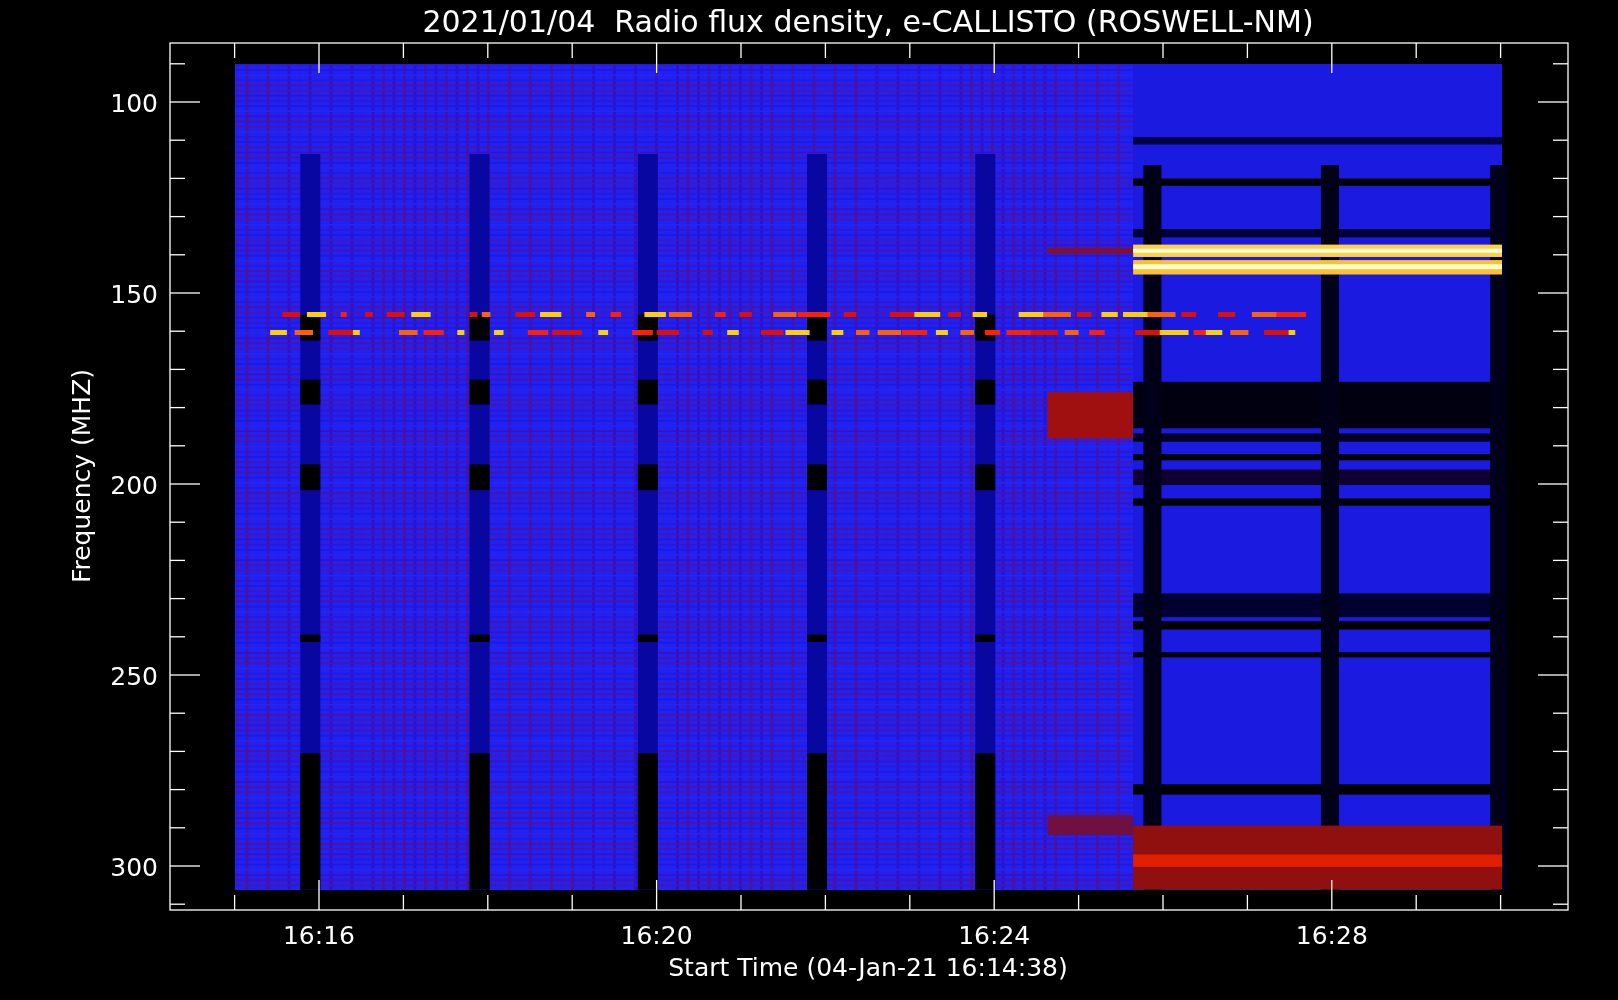 The image size is (1618, 1000). I want to click on x-tick-label: 16:16, so click(319, 935).